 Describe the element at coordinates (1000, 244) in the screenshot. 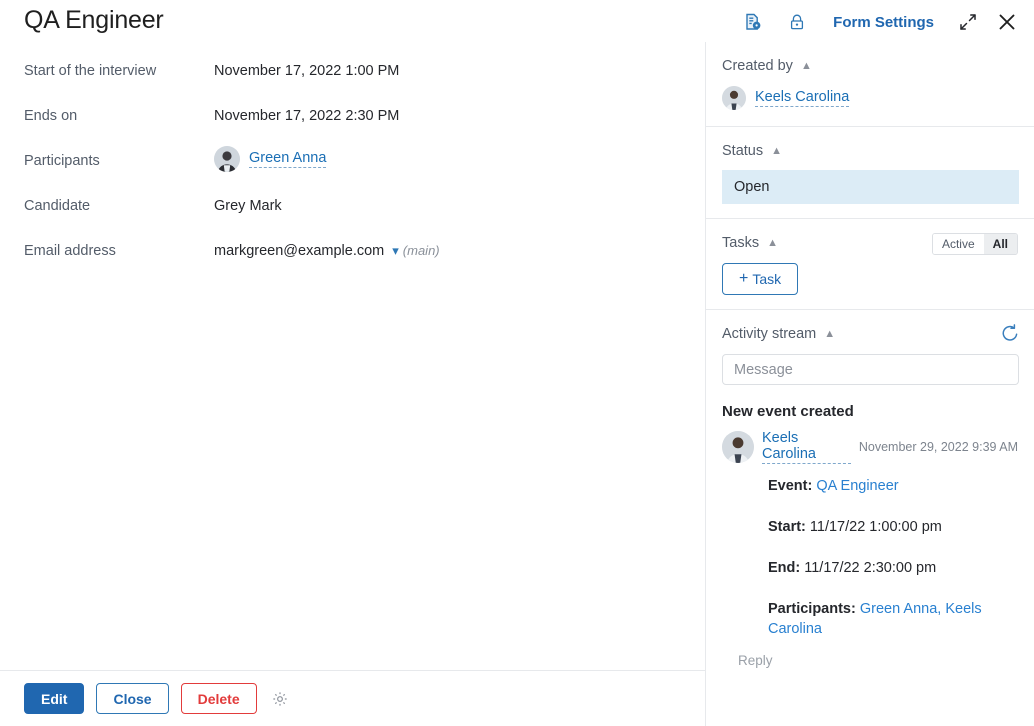

I see `tasks-filter-all: All` at that location.